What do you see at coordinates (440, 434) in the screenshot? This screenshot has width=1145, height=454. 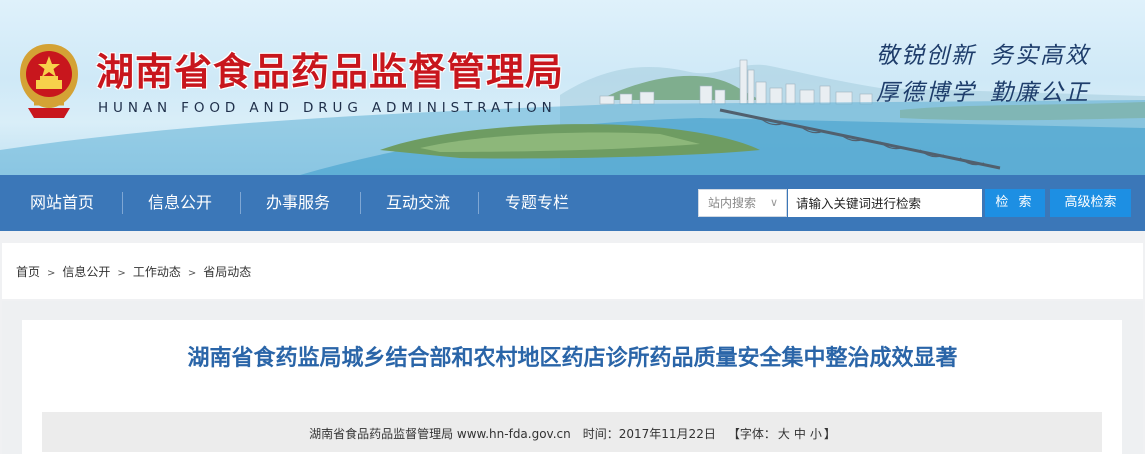 I see `article-source: 湖南省食品药品监督管理局 www.hn-fda.gov.cn` at bounding box center [440, 434].